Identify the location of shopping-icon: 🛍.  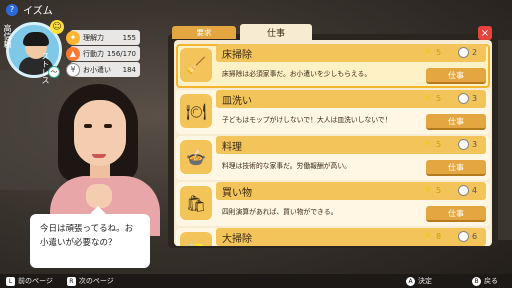
(196, 203).